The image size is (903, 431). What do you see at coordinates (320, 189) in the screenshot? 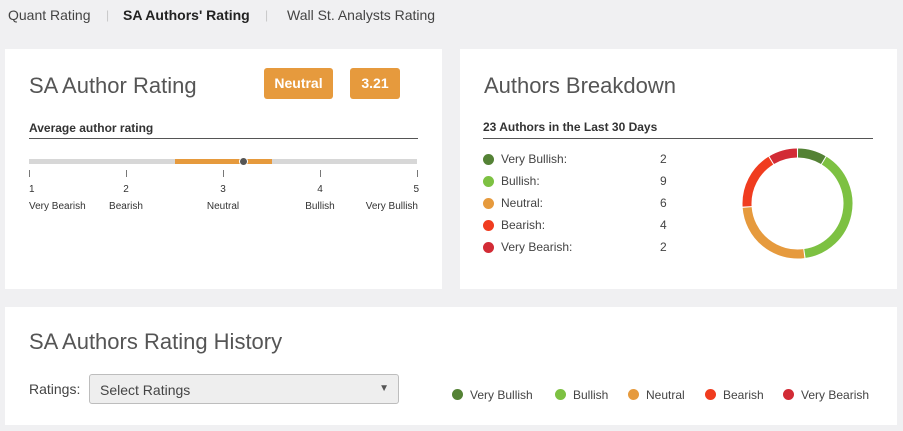
I see `scale-tick-number: 4` at bounding box center [320, 189].